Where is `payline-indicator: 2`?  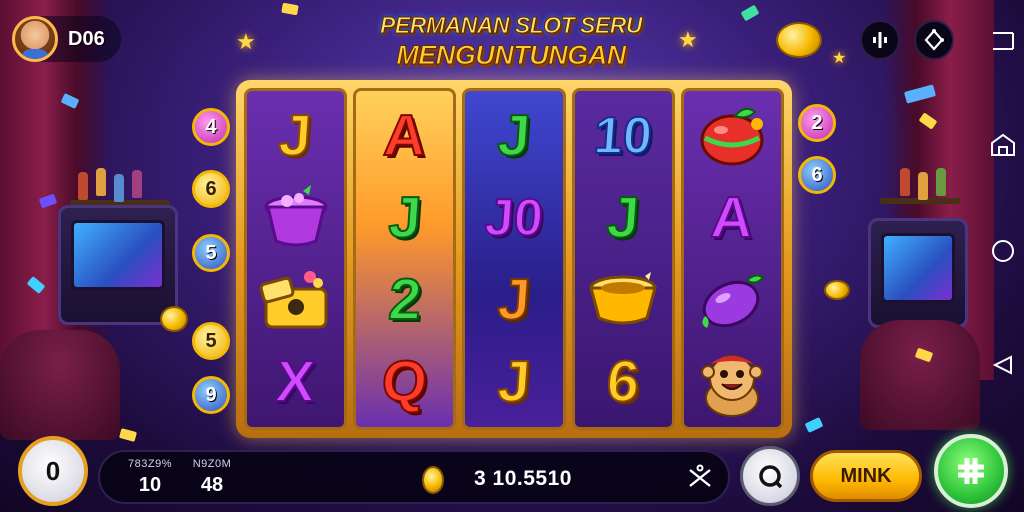 payline-indicator: 2 is located at coordinates (817, 123).